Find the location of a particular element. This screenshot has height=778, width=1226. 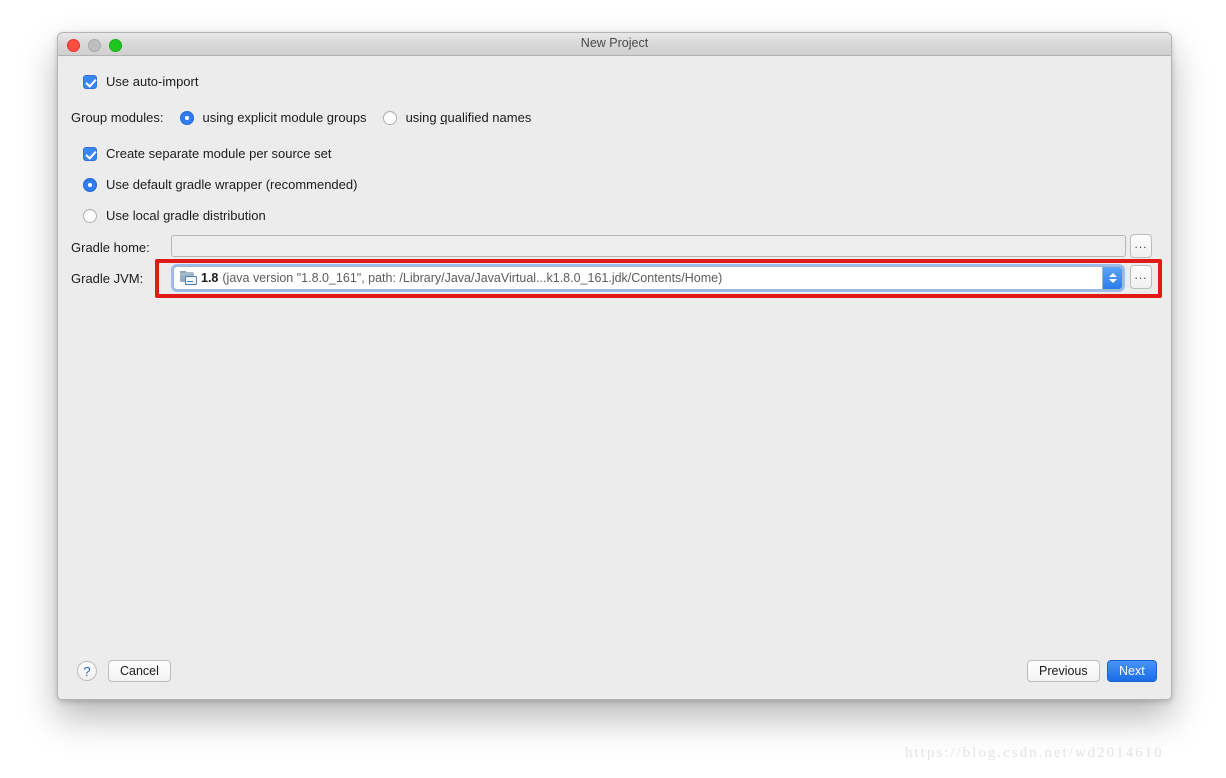

create-separate-module-row: Create separate module per source set is located at coordinates (207, 153).